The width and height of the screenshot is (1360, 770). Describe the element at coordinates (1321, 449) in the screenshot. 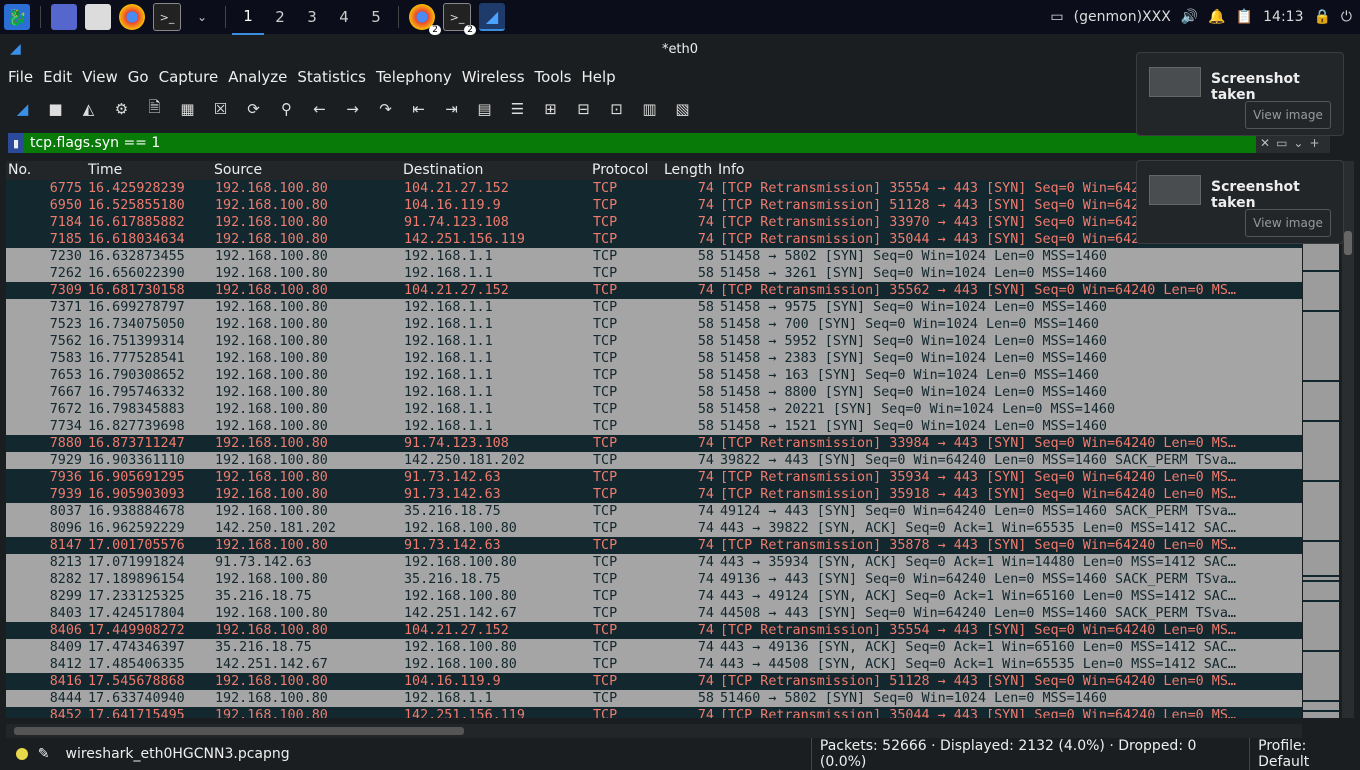

I see `packet-minimap` at that location.